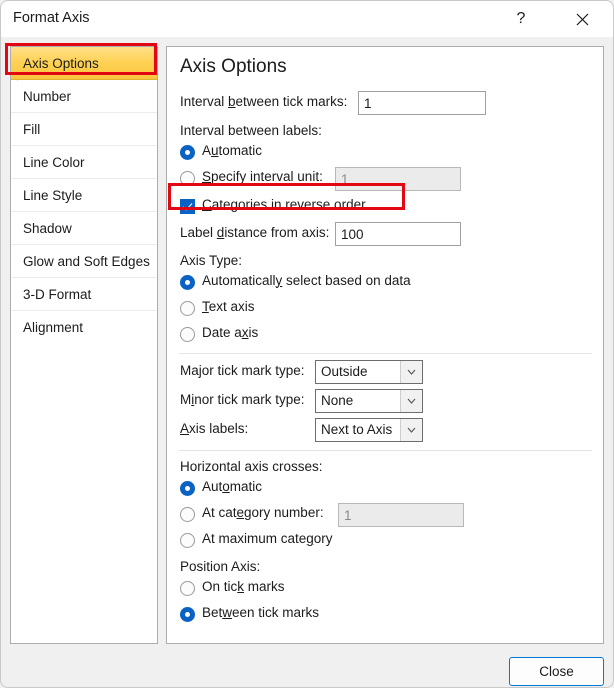  I want to click on interval-tick-marks-input, so click(422, 103).